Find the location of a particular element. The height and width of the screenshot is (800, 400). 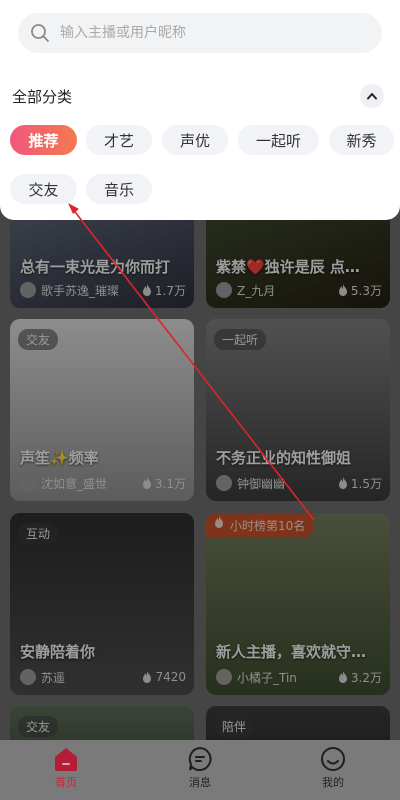

category-chip-newcomer: 新秀 is located at coordinates (361, 140).